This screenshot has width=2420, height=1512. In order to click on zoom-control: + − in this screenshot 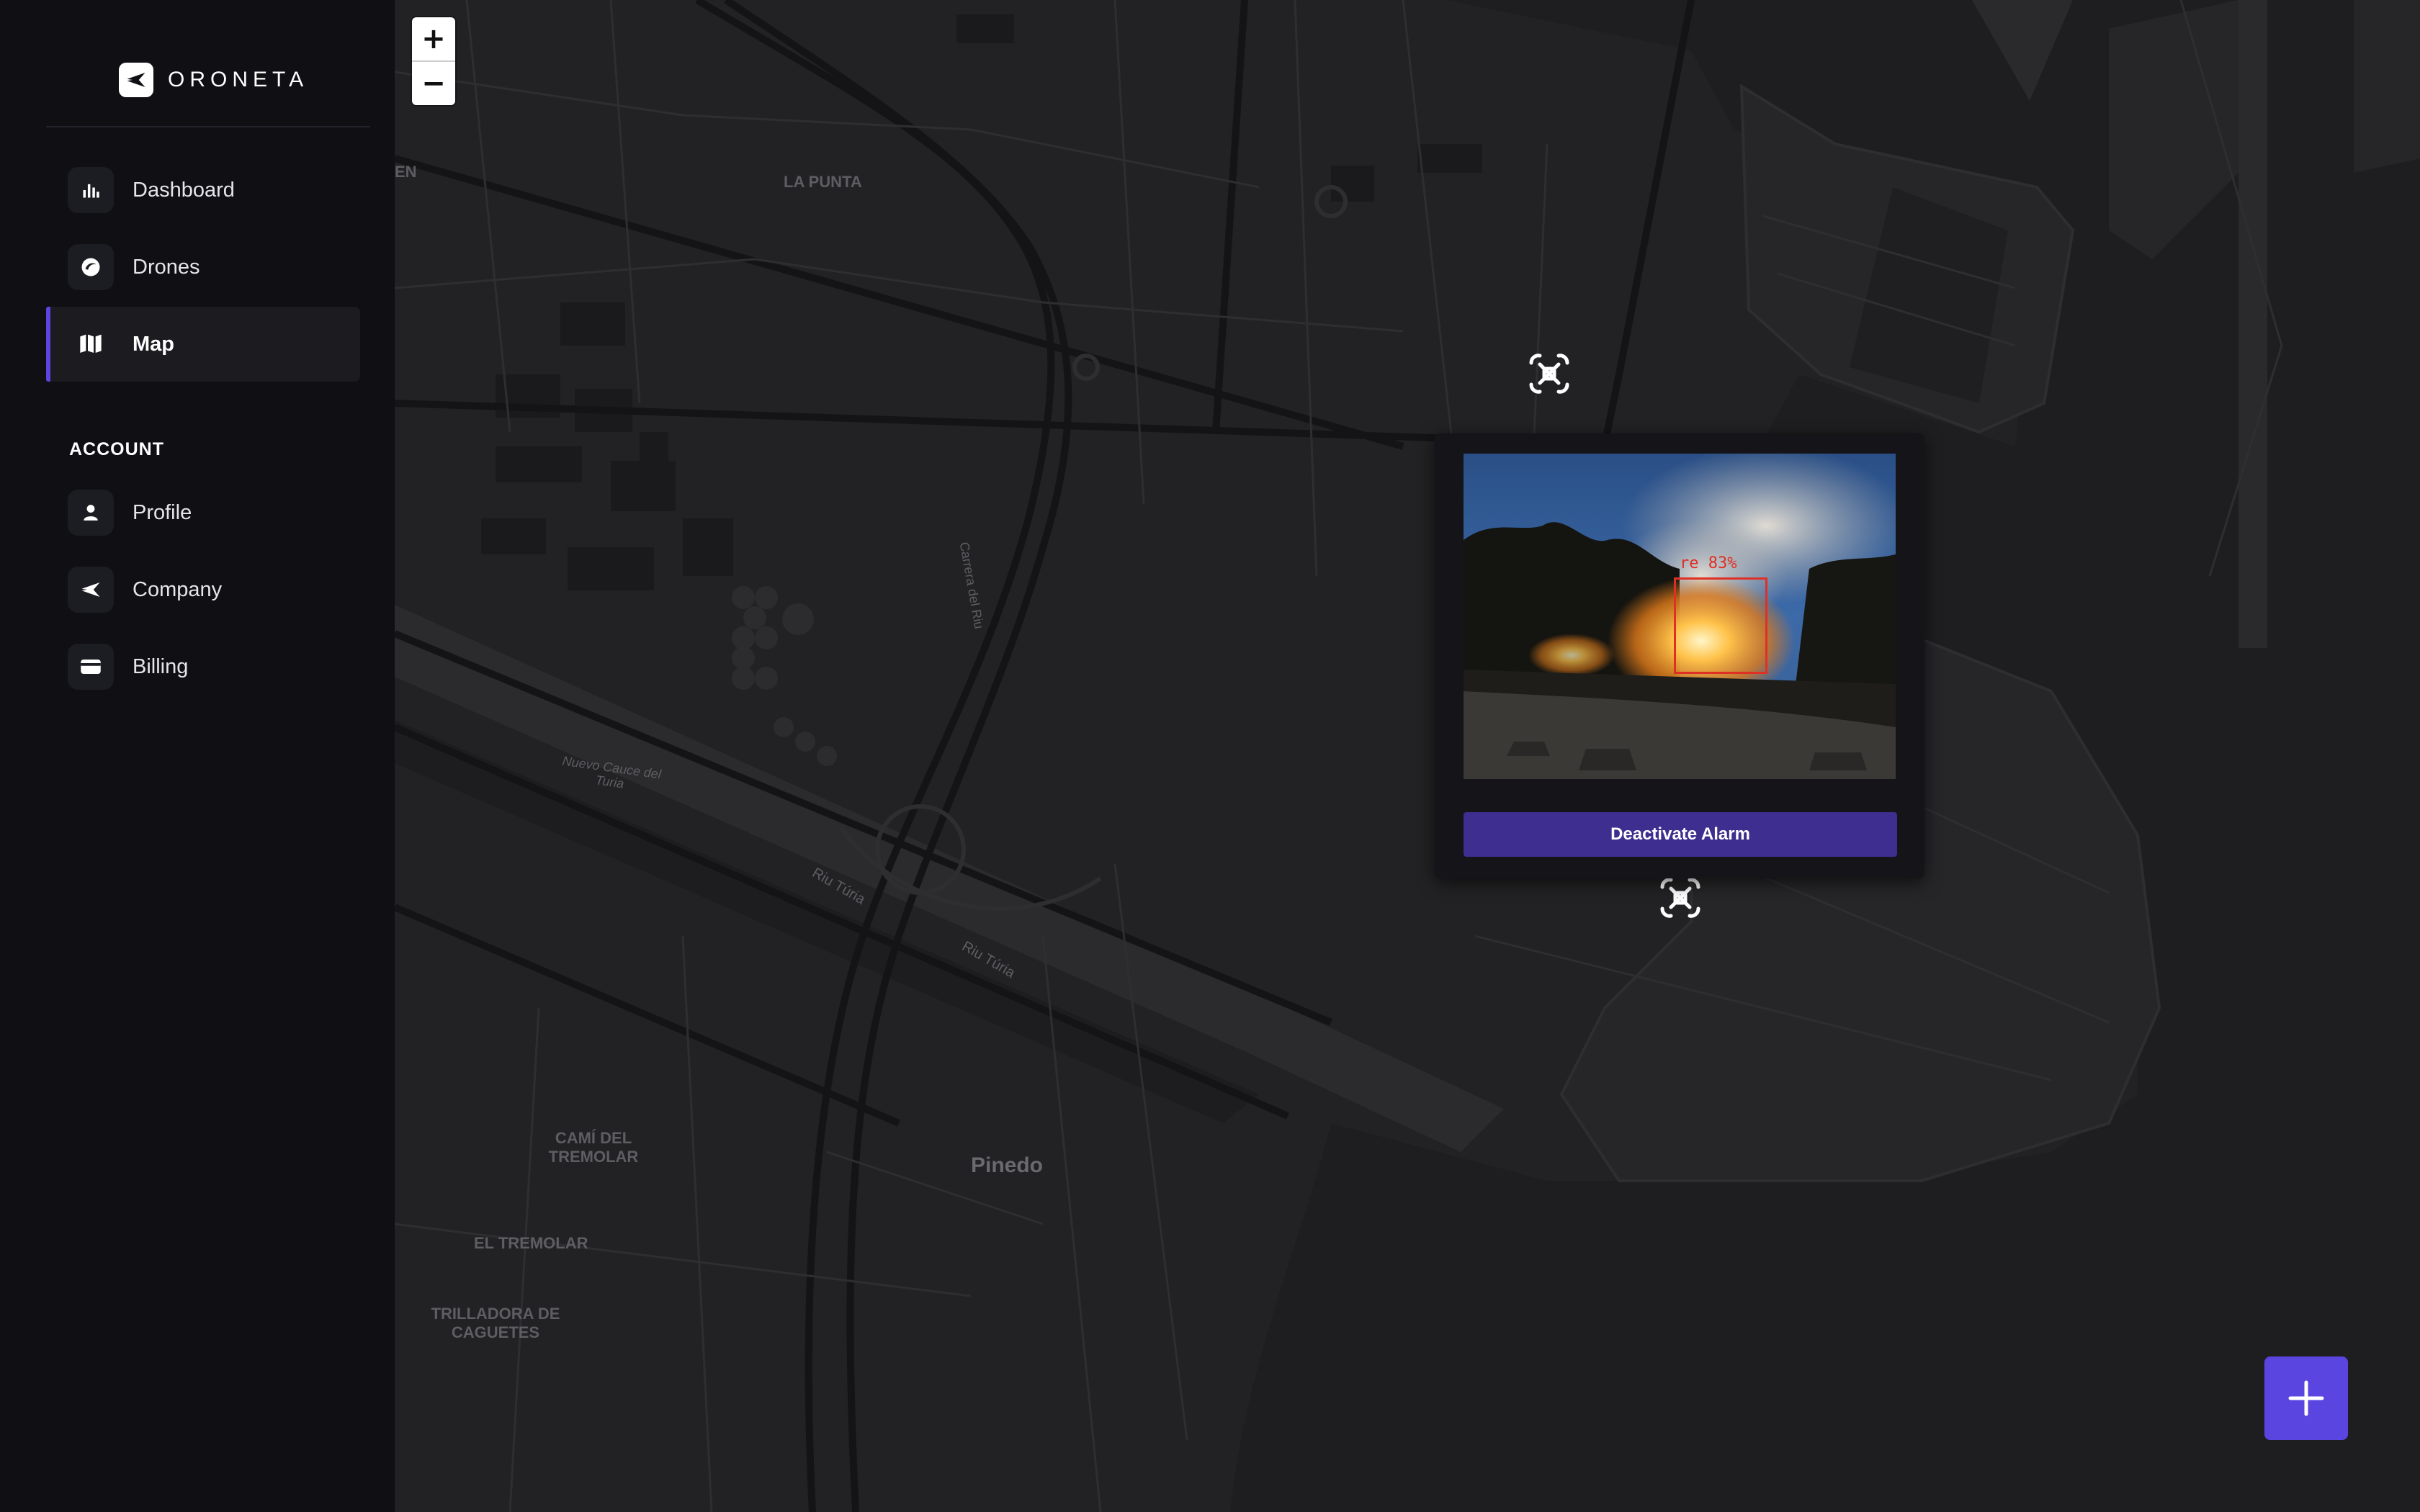, I will do `click(434, 61)`.